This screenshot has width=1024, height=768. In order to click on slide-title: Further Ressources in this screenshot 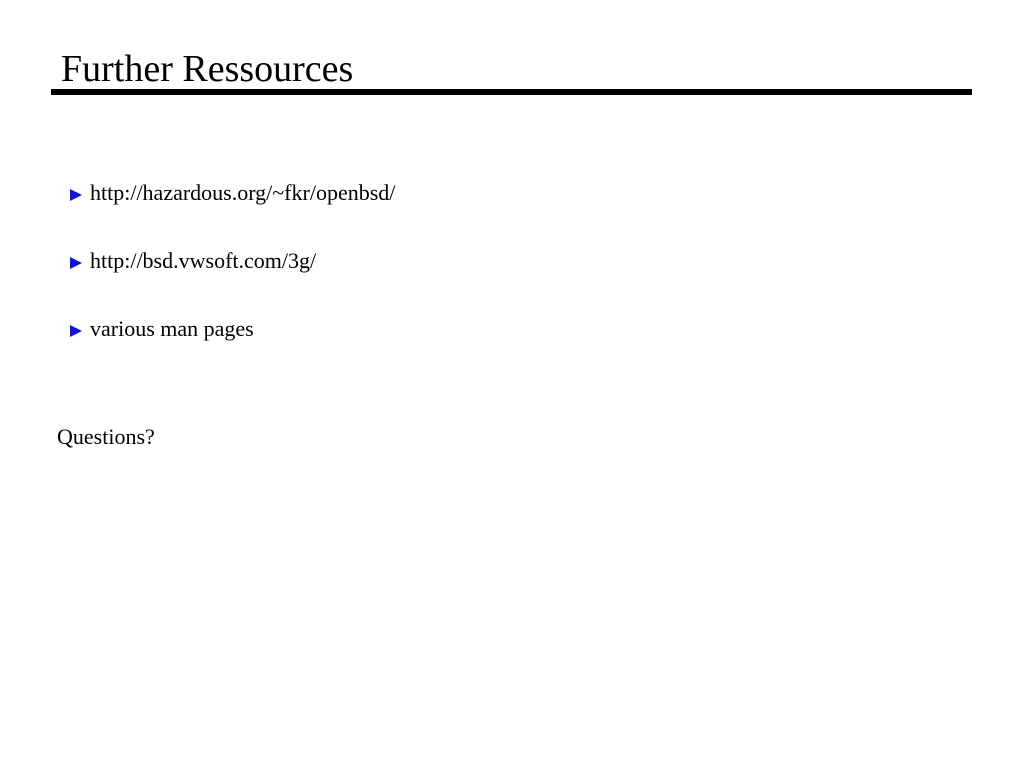, I will do `click(207, 69)`.